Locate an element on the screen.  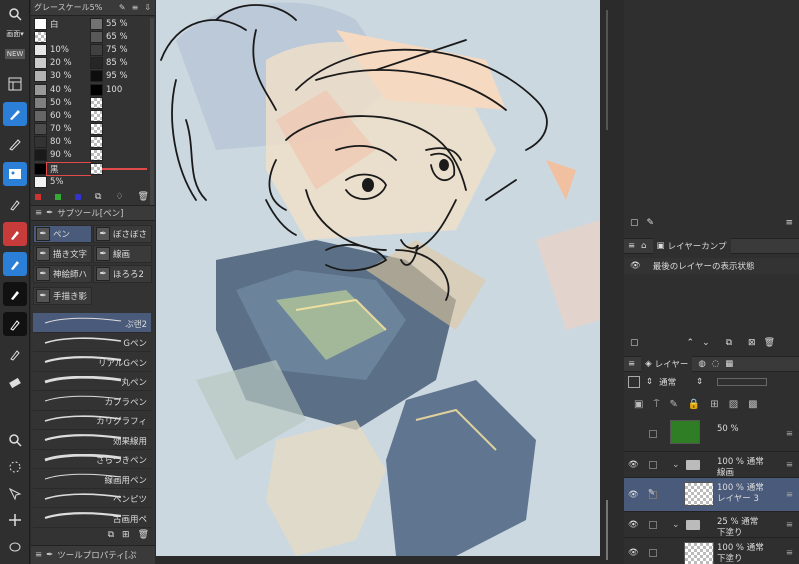
trash-icon: 🗑 is located at coordinates (143, 197).